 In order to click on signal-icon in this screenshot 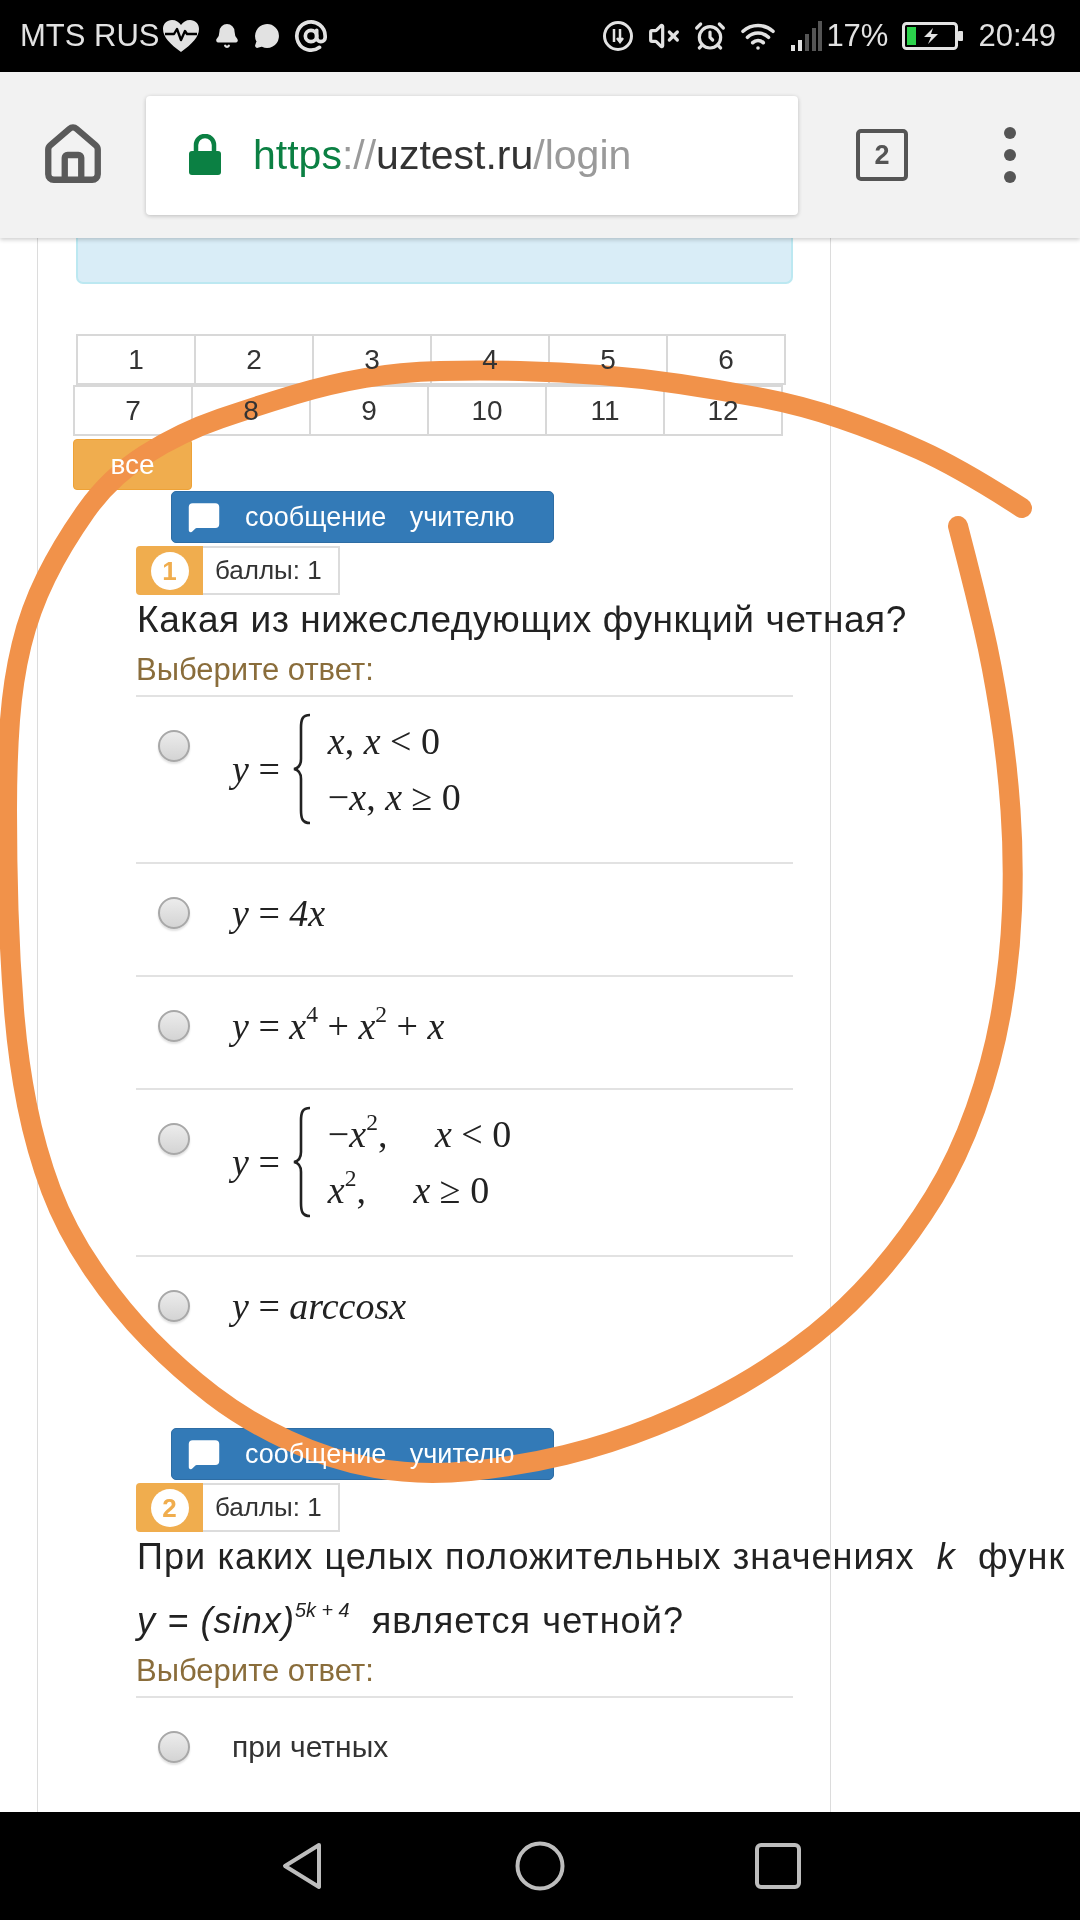, I will do `click(806, 36)`.